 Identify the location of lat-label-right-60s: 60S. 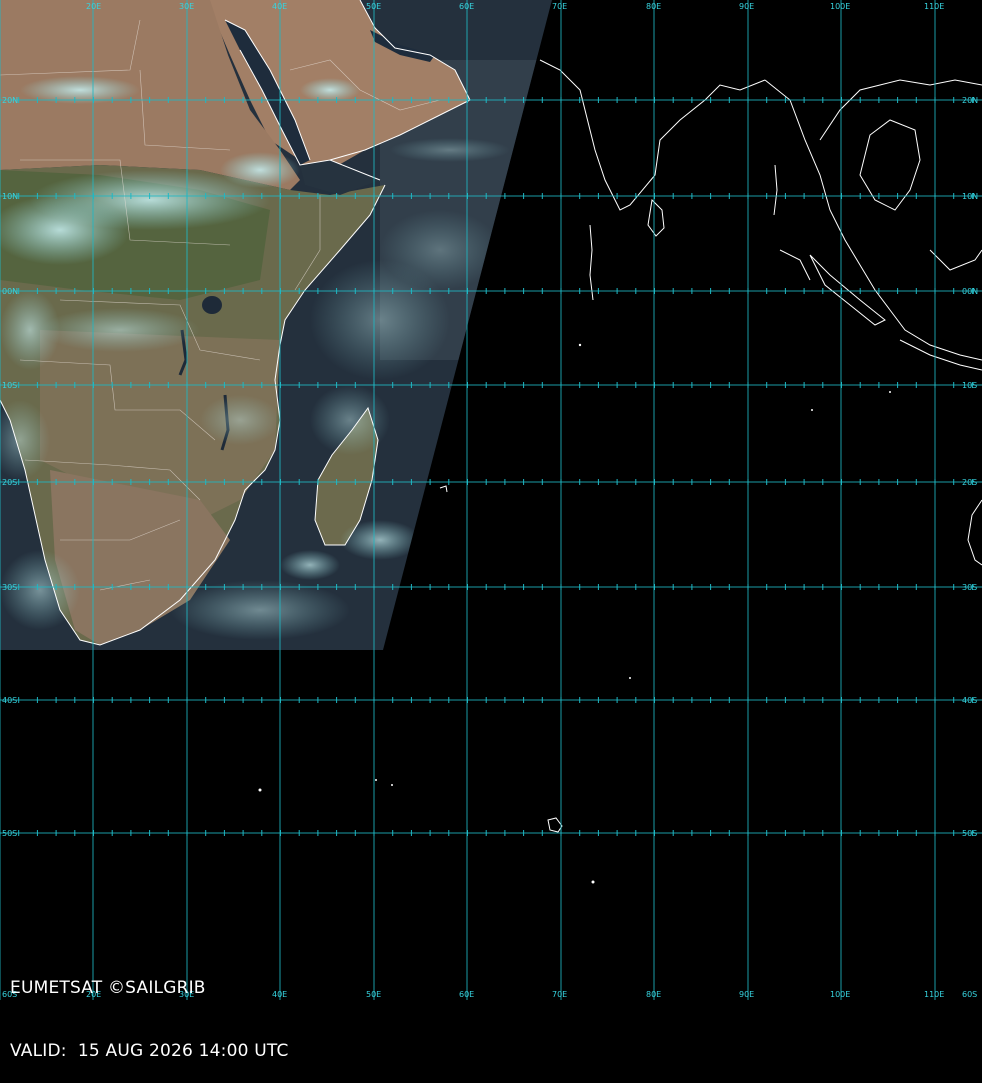
(969, 994).